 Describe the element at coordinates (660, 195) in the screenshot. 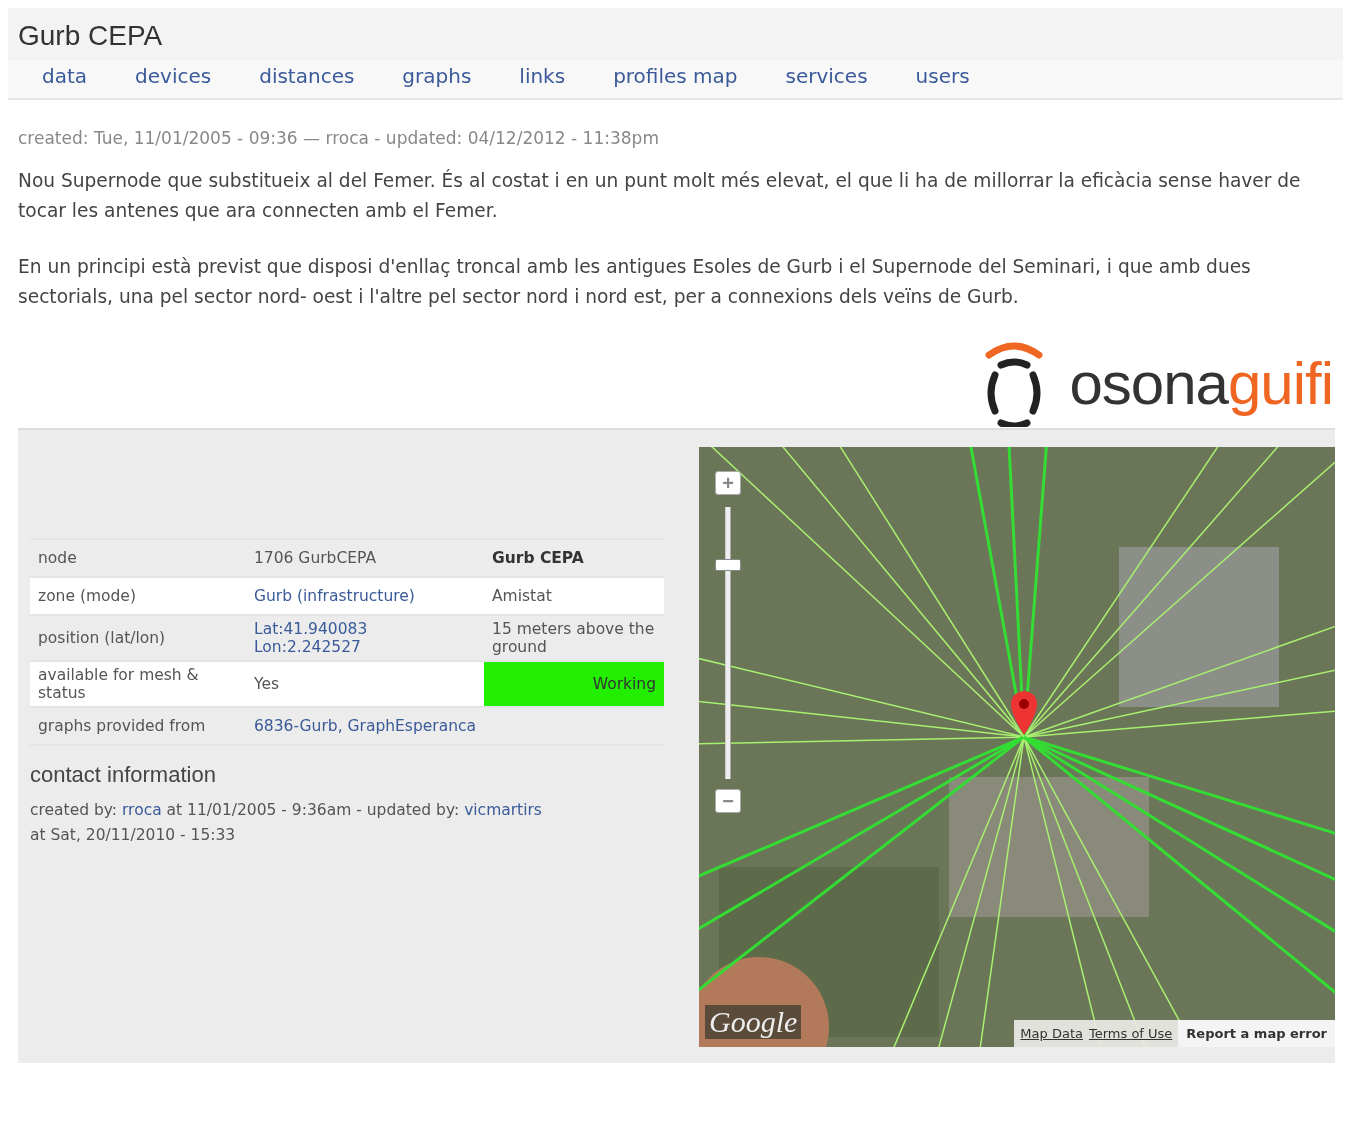

I see `description-paragraph: Nou Supernode que substitueix al del Femer. És al costat i en un punt molt més elevat, el que li ha de millorrar la eficàcia sense haver de tocar les antenes que ara connecten amb el Femer.` at that location.